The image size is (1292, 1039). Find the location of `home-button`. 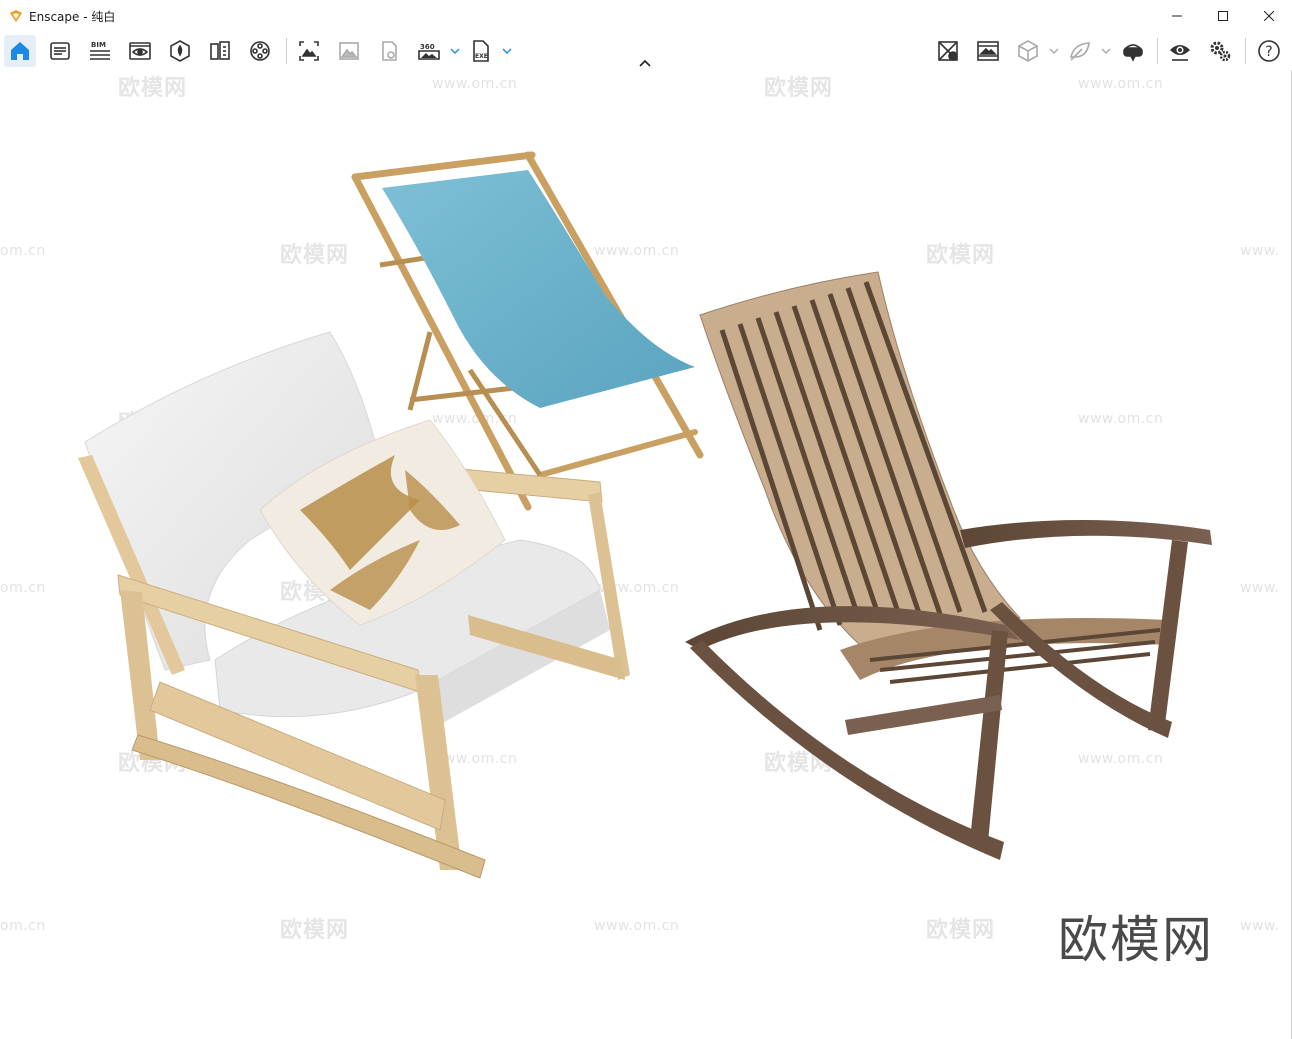

home-button is located at coordinates (20, 51).